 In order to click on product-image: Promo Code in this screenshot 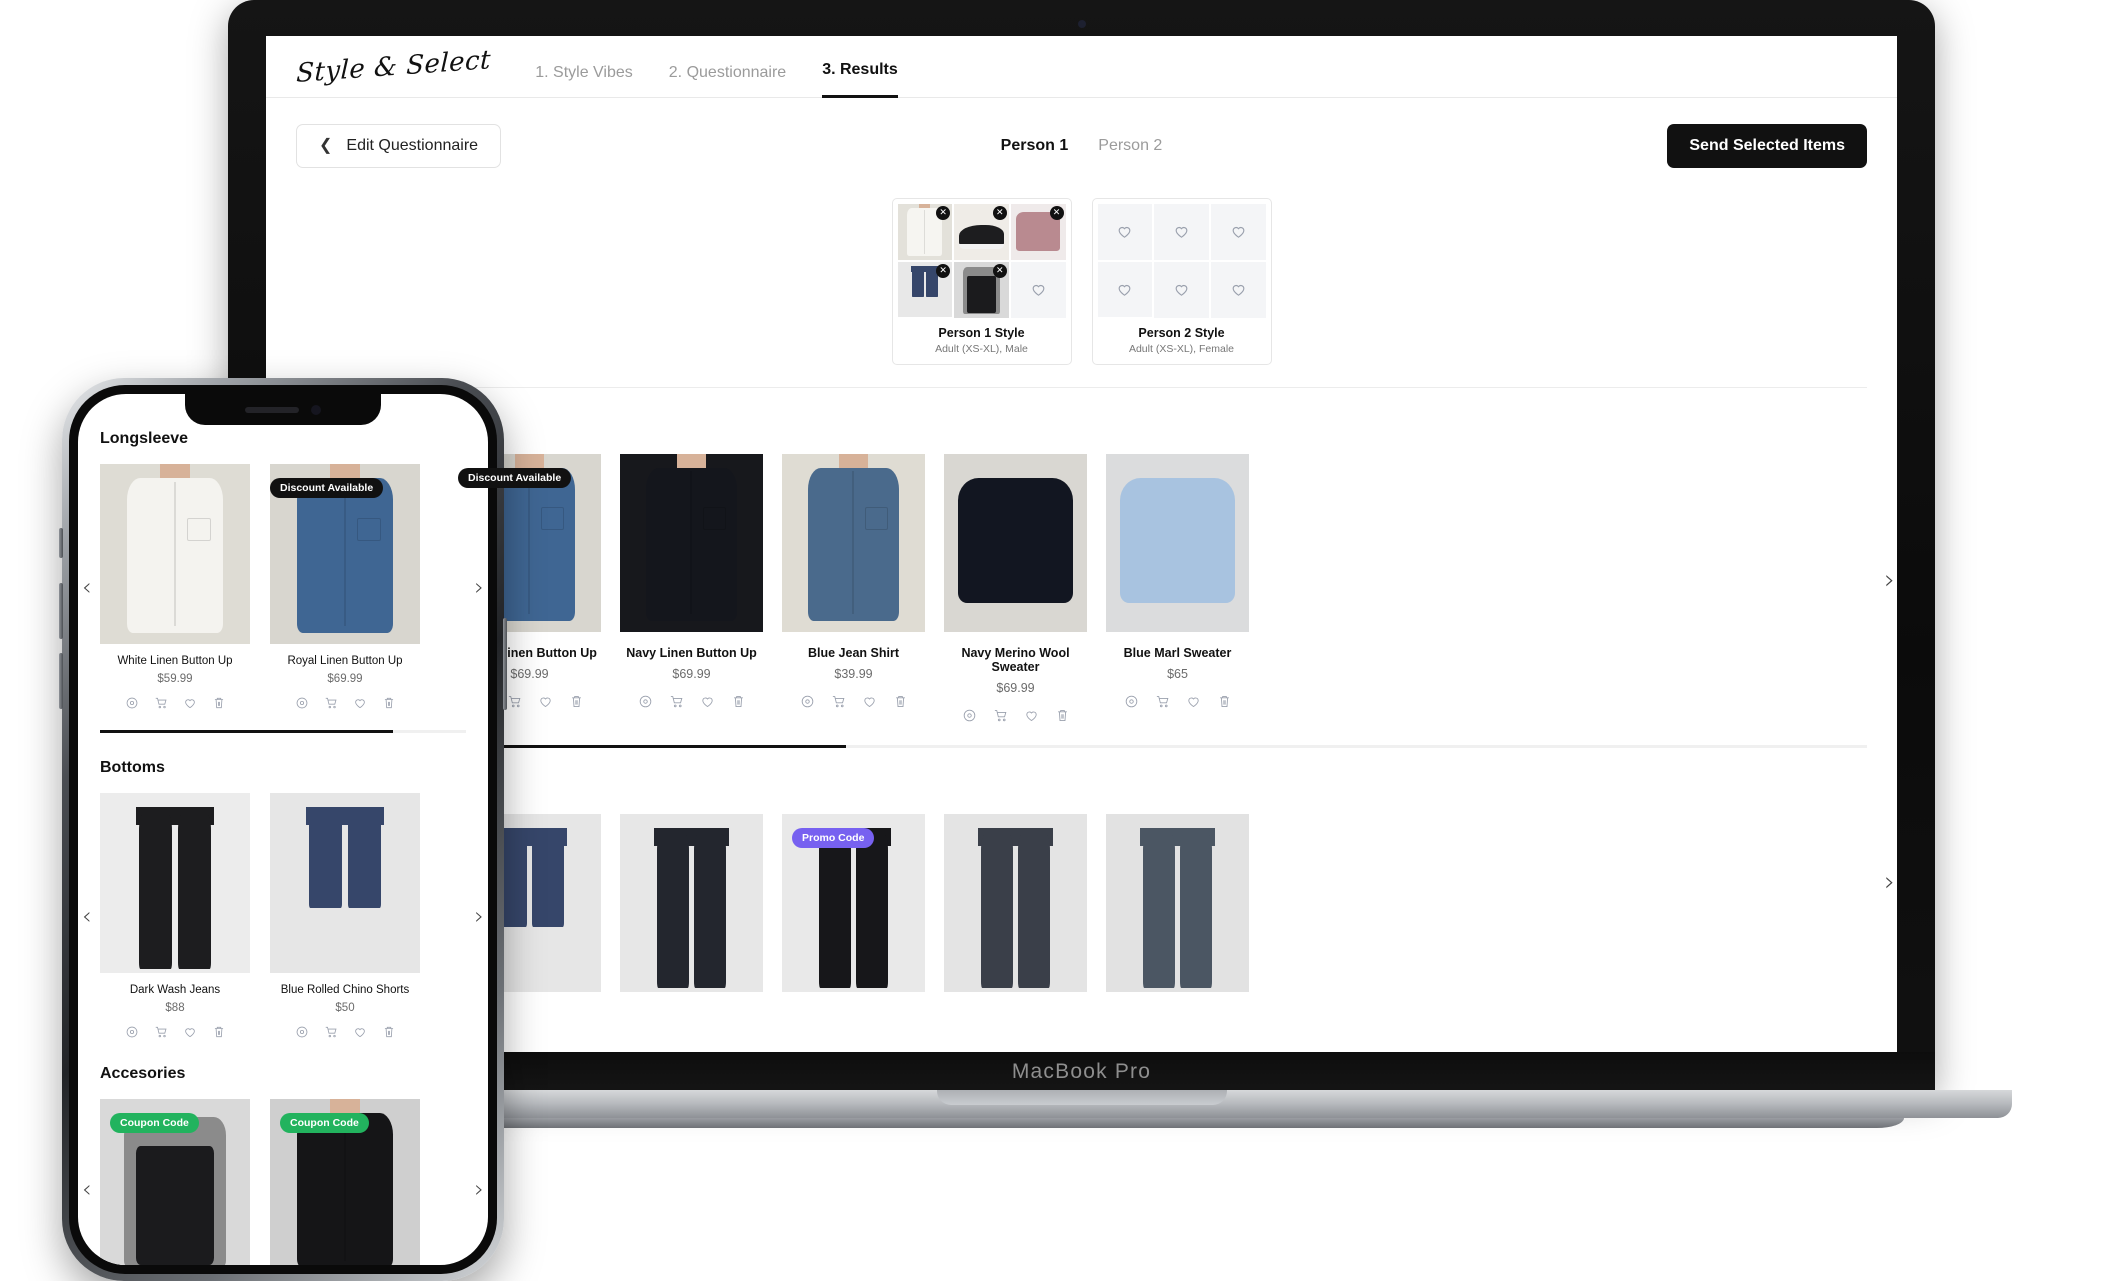, I will do `click(853, 902)`.